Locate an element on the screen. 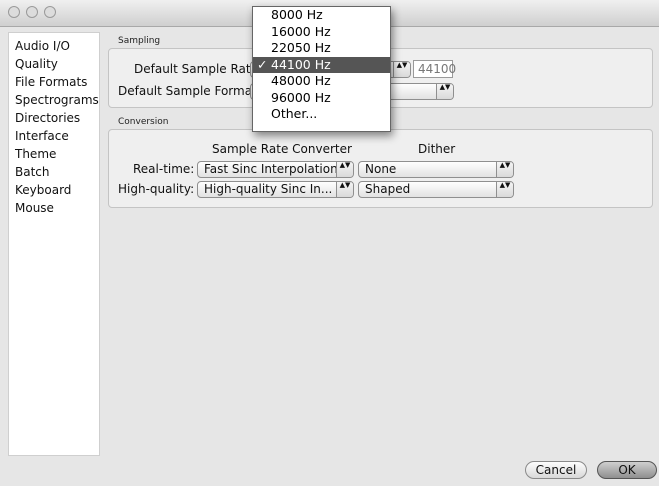 The width and height of the screenshot is (659, 486). realtime-converter-popup: Fast Sinc Interpolation ▲▼ is located at coordinates (275, 169).